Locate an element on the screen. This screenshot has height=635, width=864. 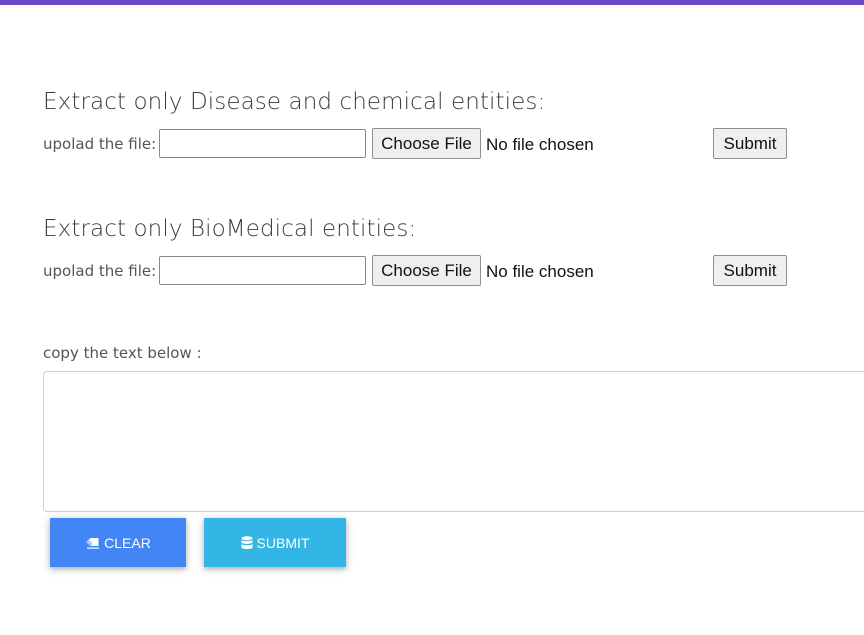
database-icon is located at coordinates (247, 542).